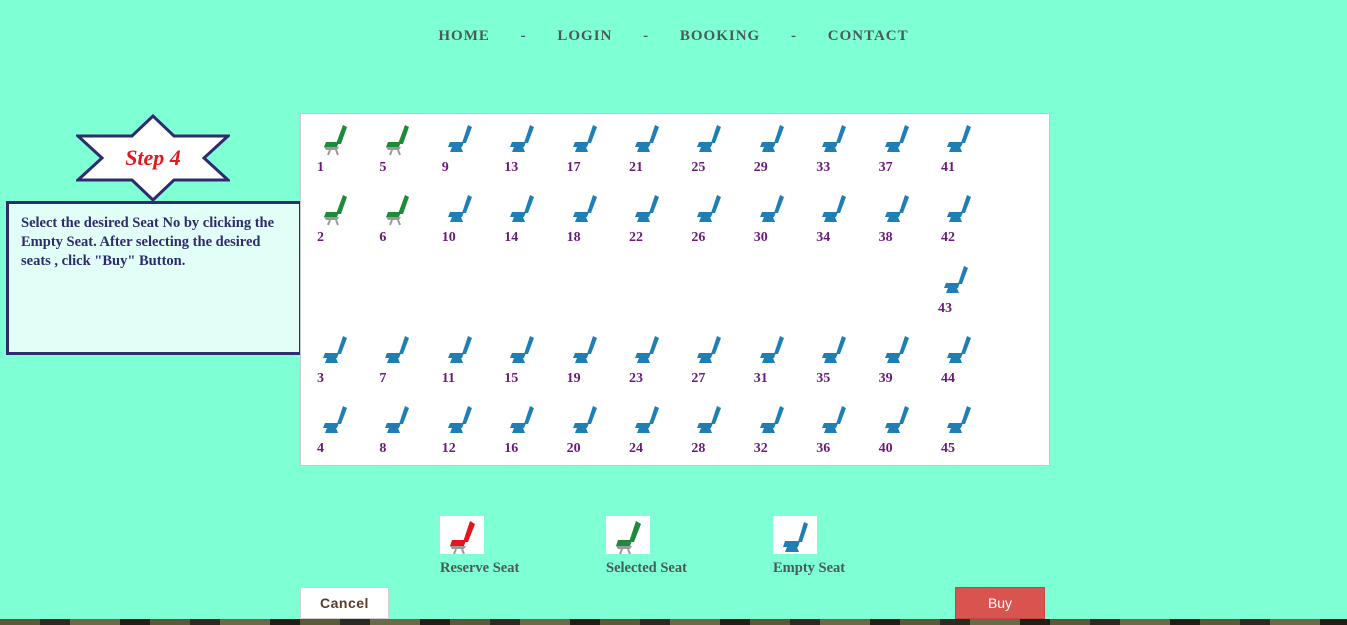 The width and height of the screenshot is (1347, 625). Describe the element at coordinates (387, 148) in the screenshot. I see `seat-5: 5` at that location.